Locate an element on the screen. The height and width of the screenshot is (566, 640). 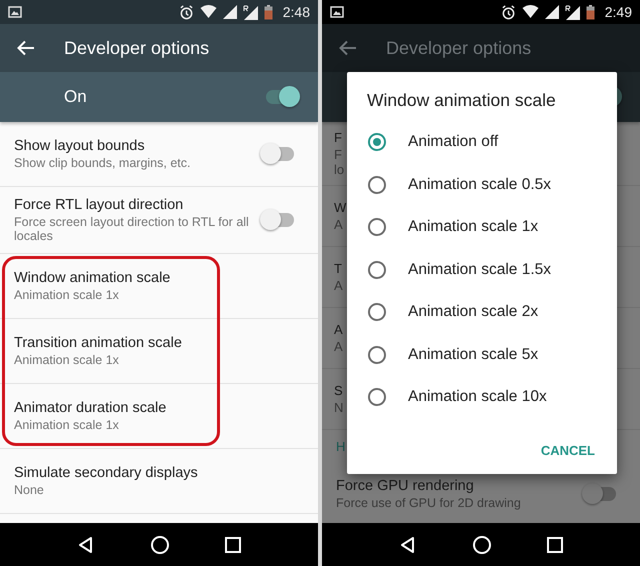
master-switch-label: On is located at coordinates (75, 97).